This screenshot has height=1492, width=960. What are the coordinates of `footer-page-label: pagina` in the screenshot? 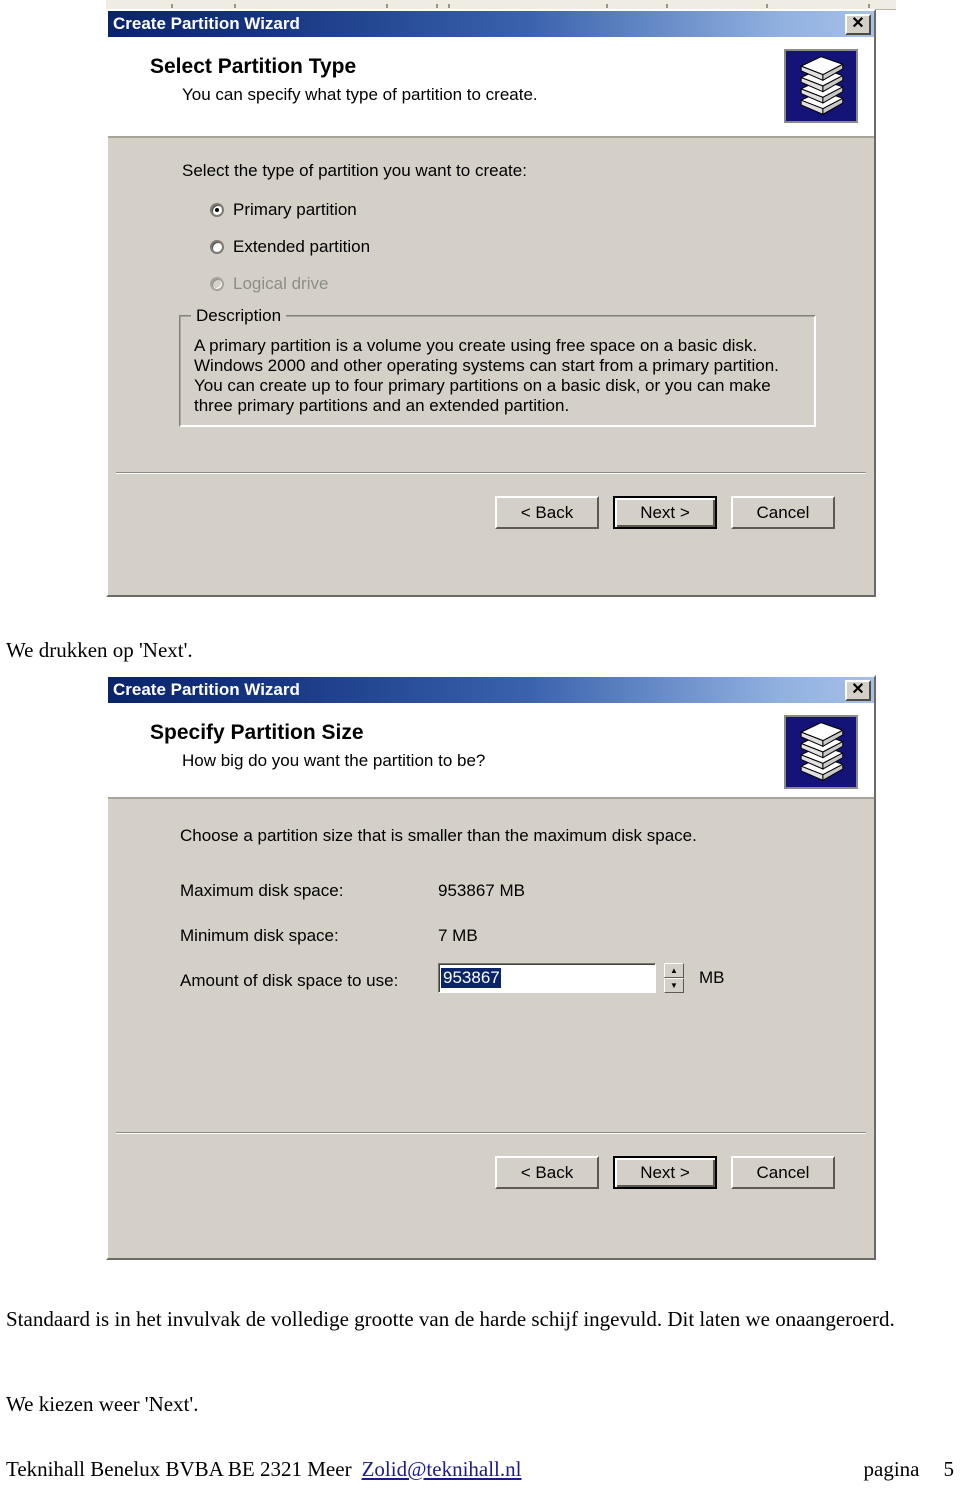 It's located at (891, 1469).